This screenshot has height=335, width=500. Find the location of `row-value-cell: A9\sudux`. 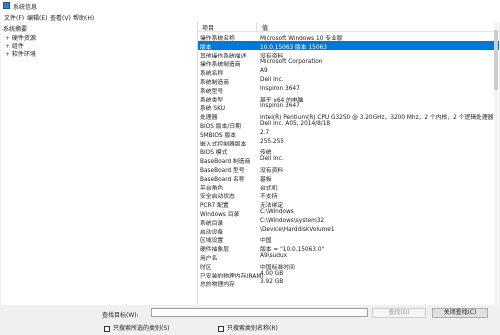

row-value-cell: A9\sudux is located at coordinates (274, 256).